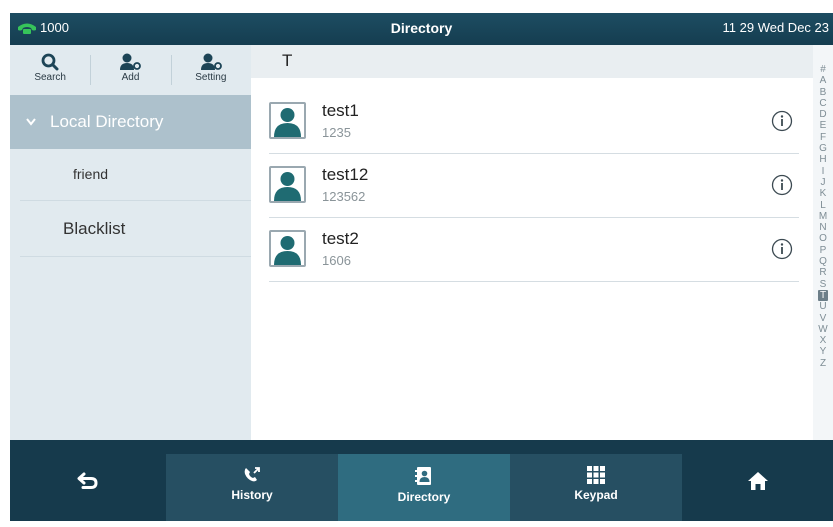  Describe the element at coordinates (823, 216) in the screenshot. I see `alphabet-letter: M` at that location.